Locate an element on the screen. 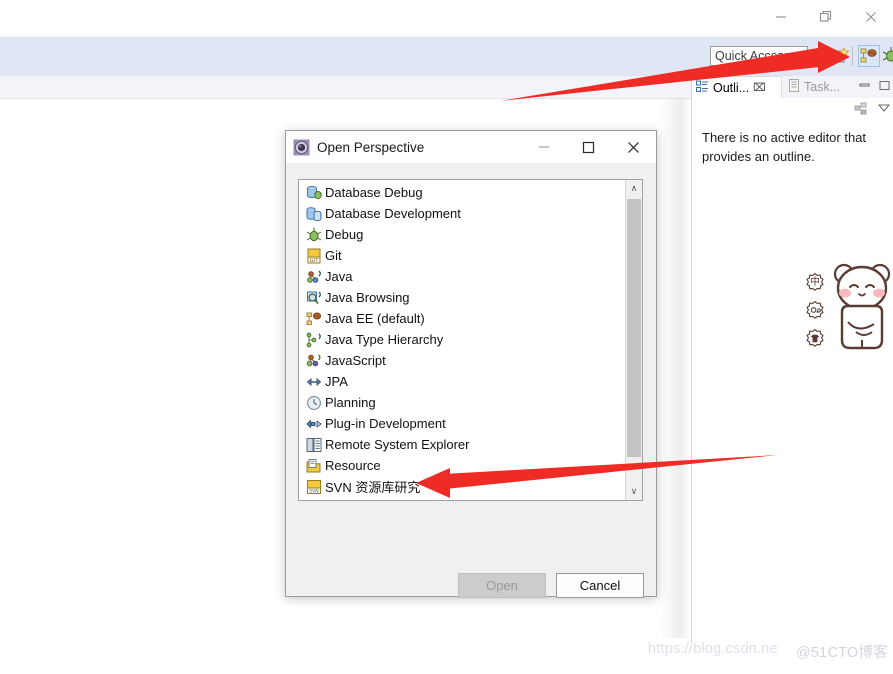 The width and height of the screenshot is (893, 674). dialog-title: Open Perspective is located at coordinates (371, 147).